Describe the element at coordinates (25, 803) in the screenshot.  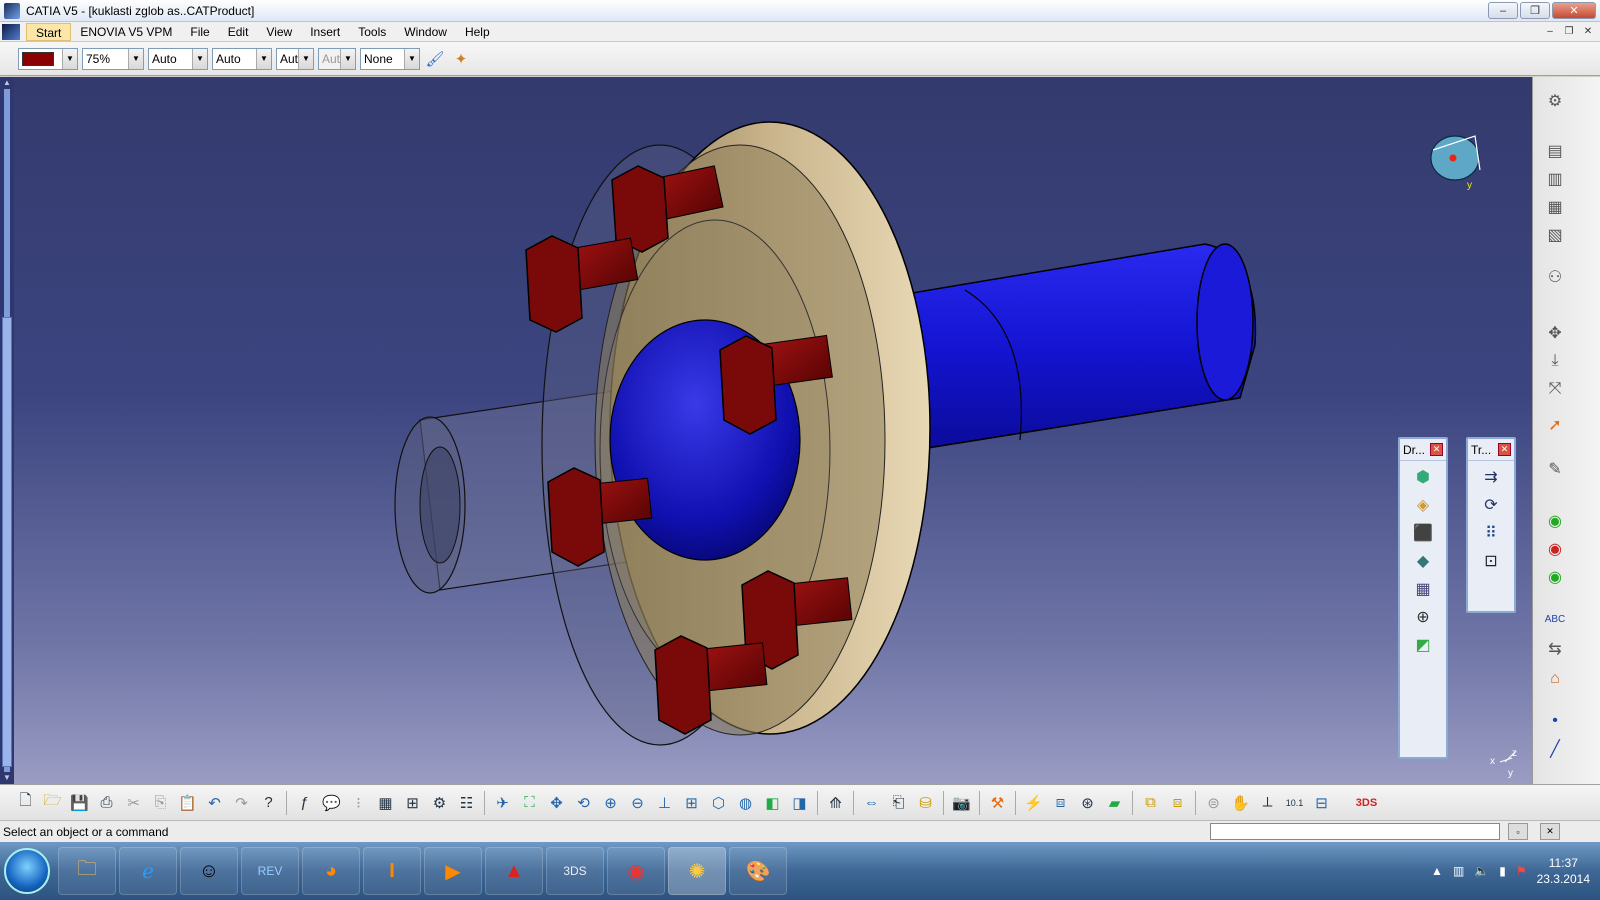
I see `new-icon: 🗋` at that location.